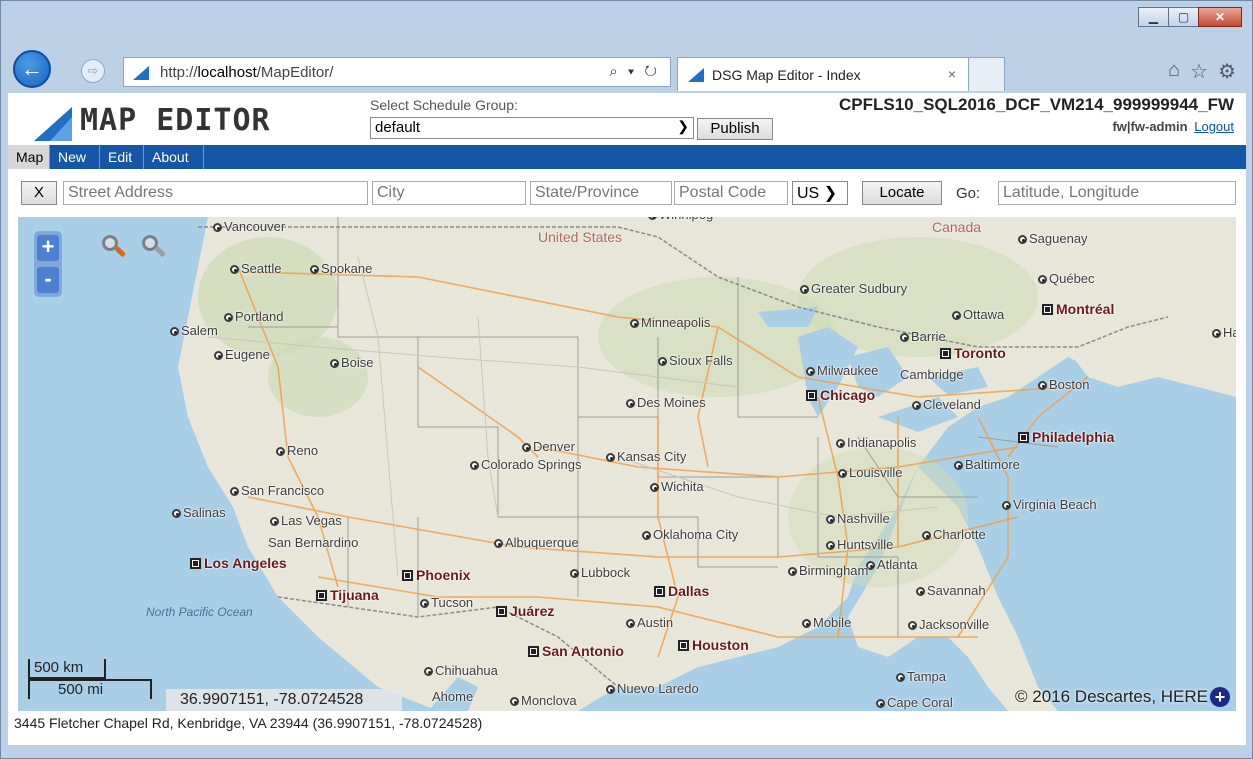  Describe the element at coordinates (39, 193) in the screenshot. I see `clear-search-button: X` at that location.